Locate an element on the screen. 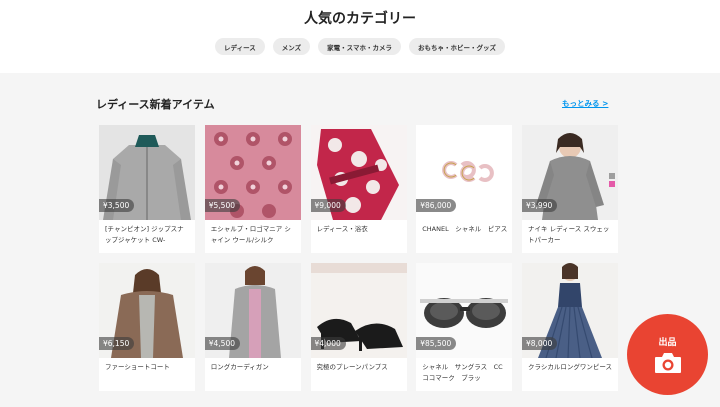 This screenshot has height=407, width=720. item-name: エシャルプ・ロゴマニア シャイン ウール/シルク is located at coordinates (250, 234).